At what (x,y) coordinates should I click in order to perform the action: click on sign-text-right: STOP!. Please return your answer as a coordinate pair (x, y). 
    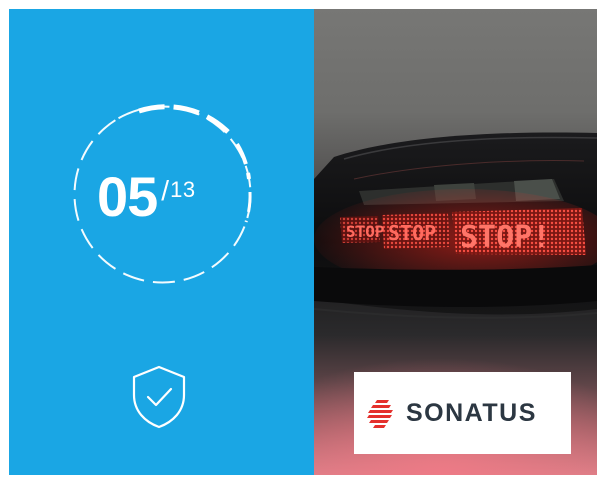
    Looking at the image, I should click on (505, 237).